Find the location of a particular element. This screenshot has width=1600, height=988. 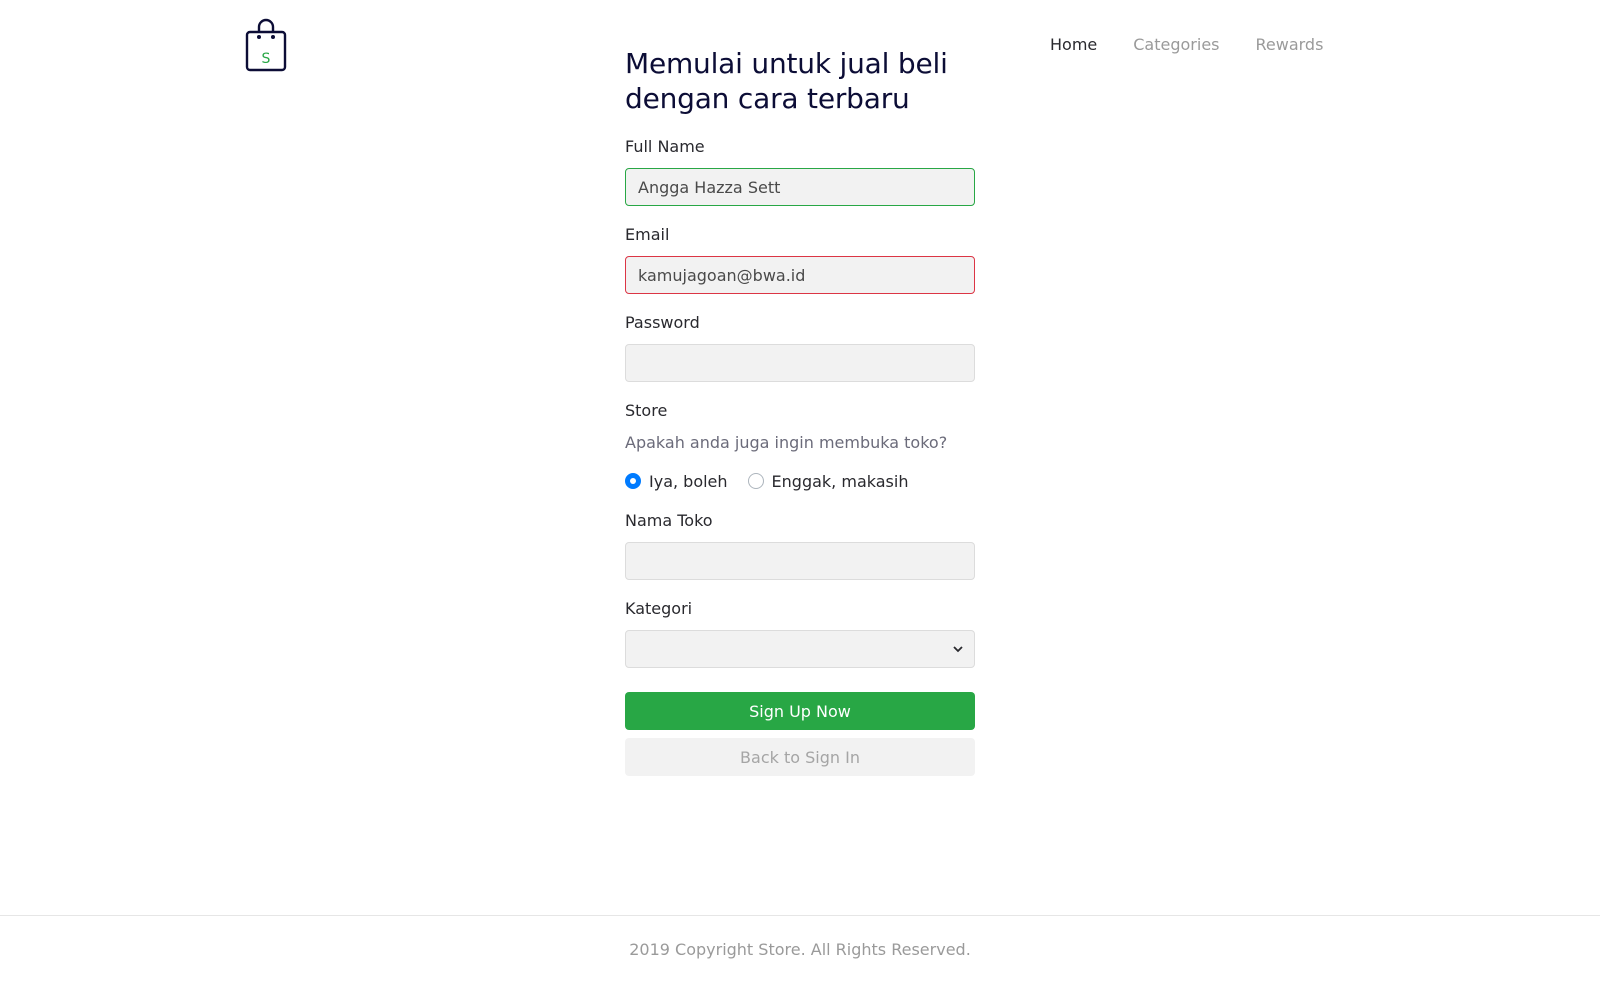

category-select is located at coordinates (800, 649).